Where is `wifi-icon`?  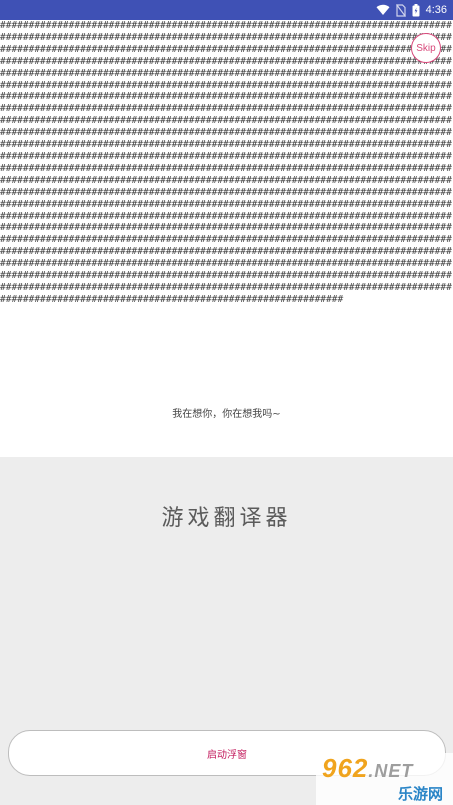 wifi-icon is located at coordinates (383, 10).